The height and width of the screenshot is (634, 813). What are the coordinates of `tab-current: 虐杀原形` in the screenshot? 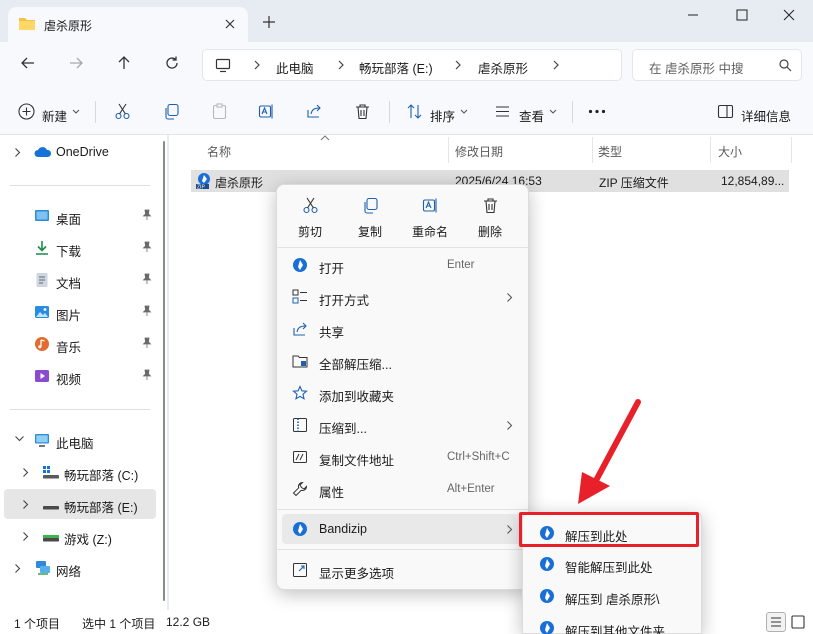 It's located at (128, 24).